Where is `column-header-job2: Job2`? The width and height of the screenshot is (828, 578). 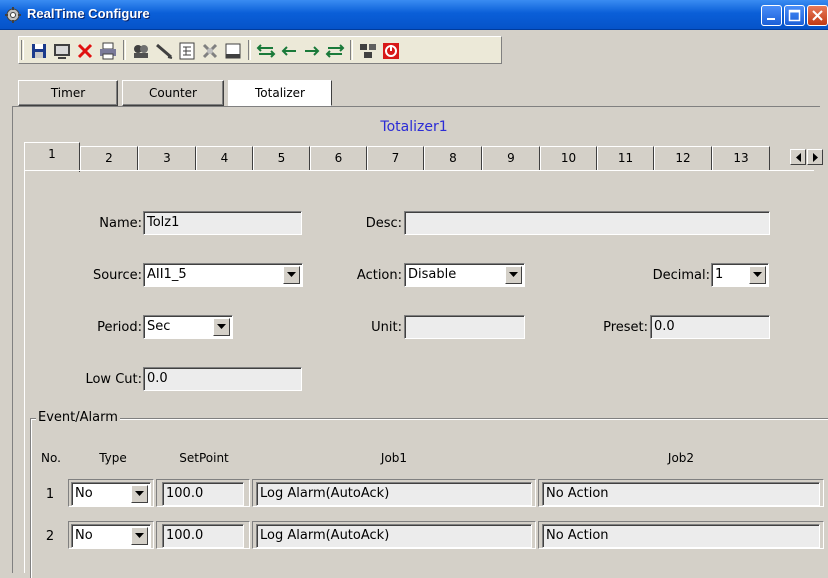 column-header-job2: Job2 is located at coordinates (681, 458).